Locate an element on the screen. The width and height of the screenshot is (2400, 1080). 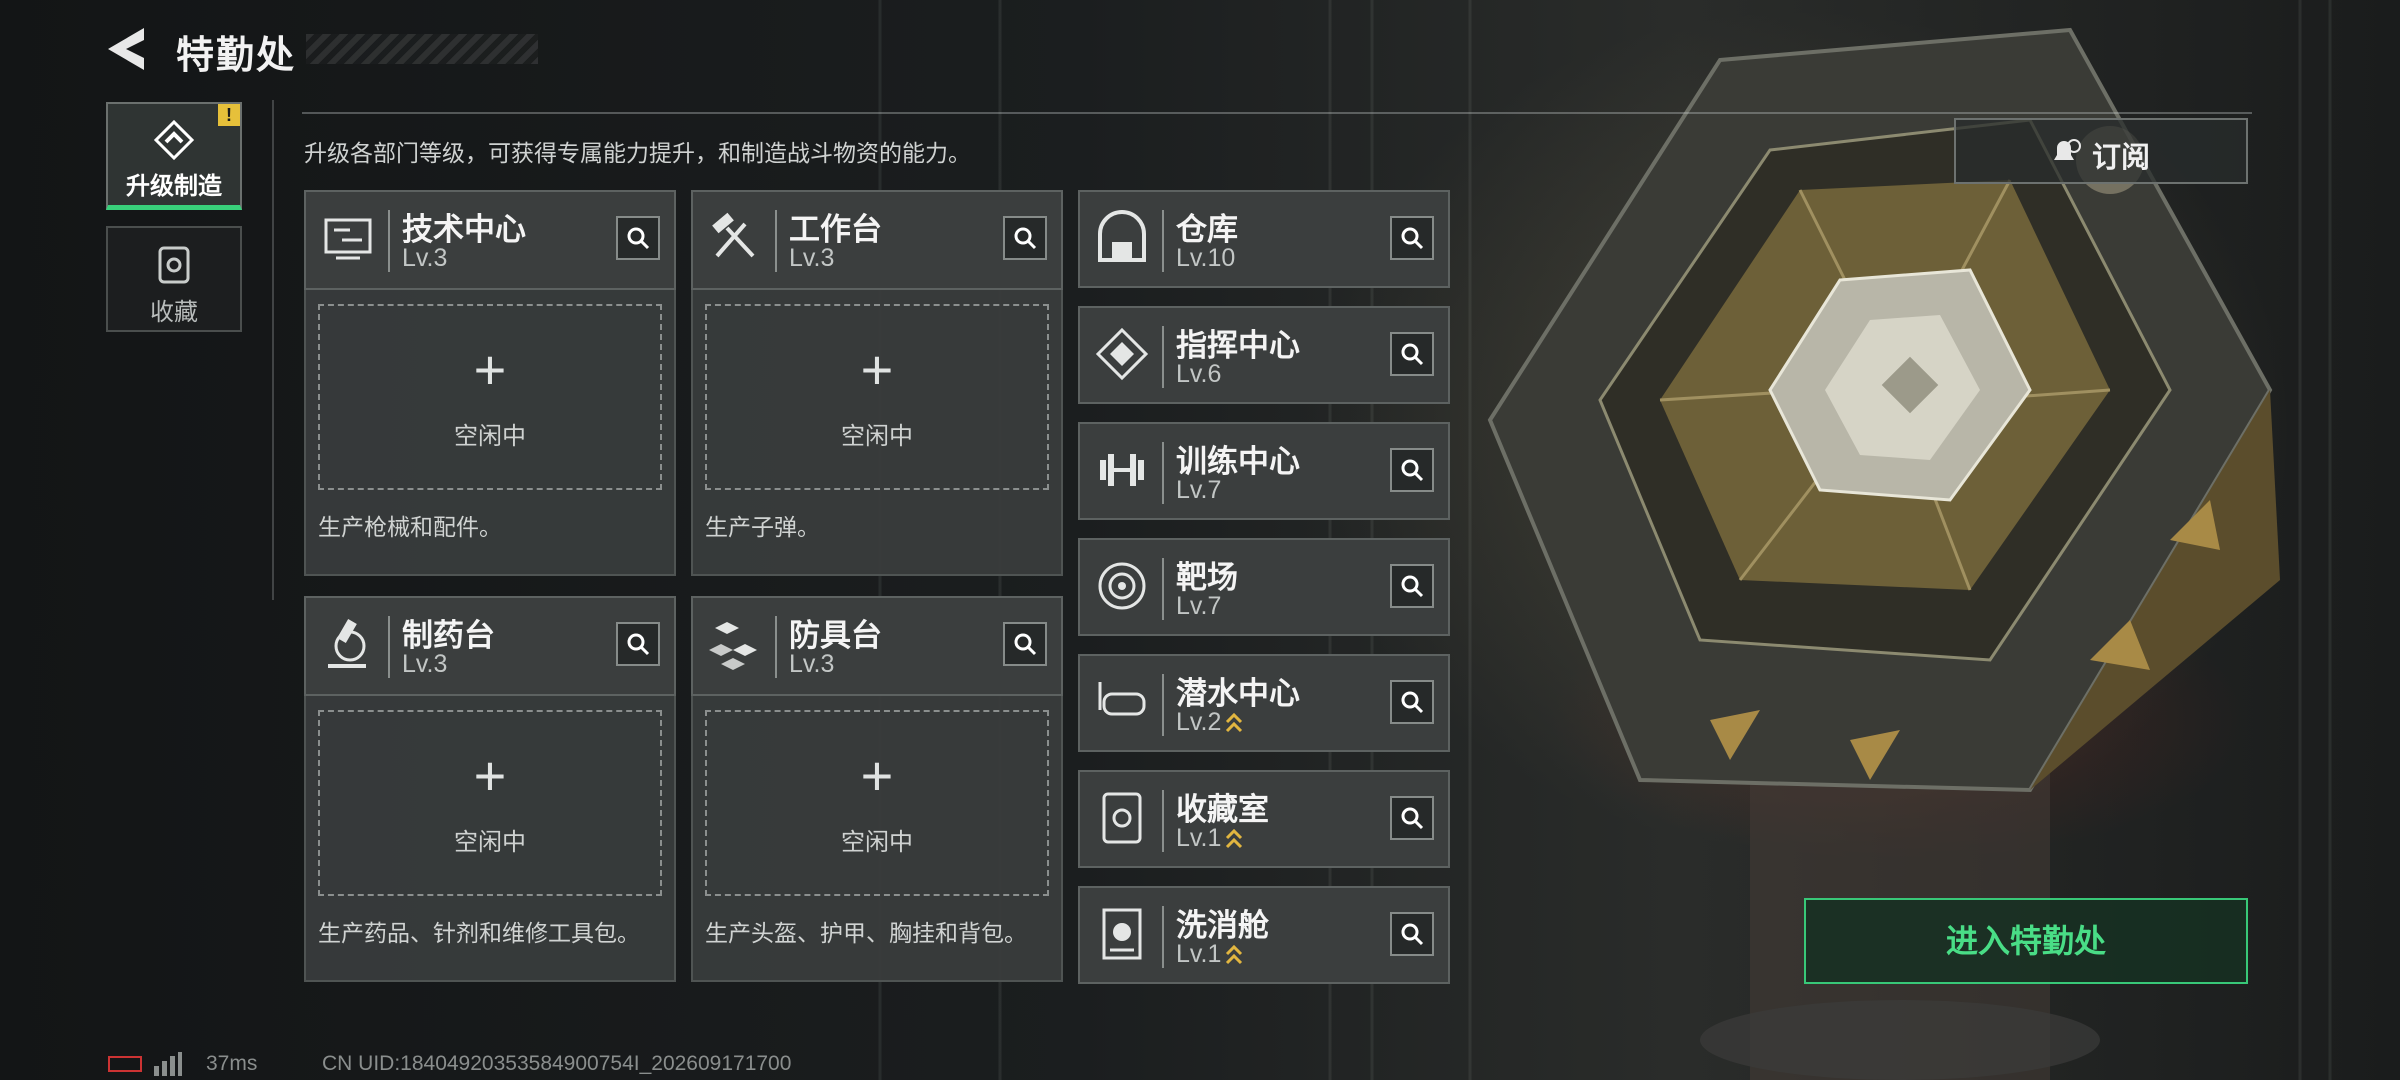
production-panel: + 空闲中 生产子弹。 is located at coordinates (877, 433).